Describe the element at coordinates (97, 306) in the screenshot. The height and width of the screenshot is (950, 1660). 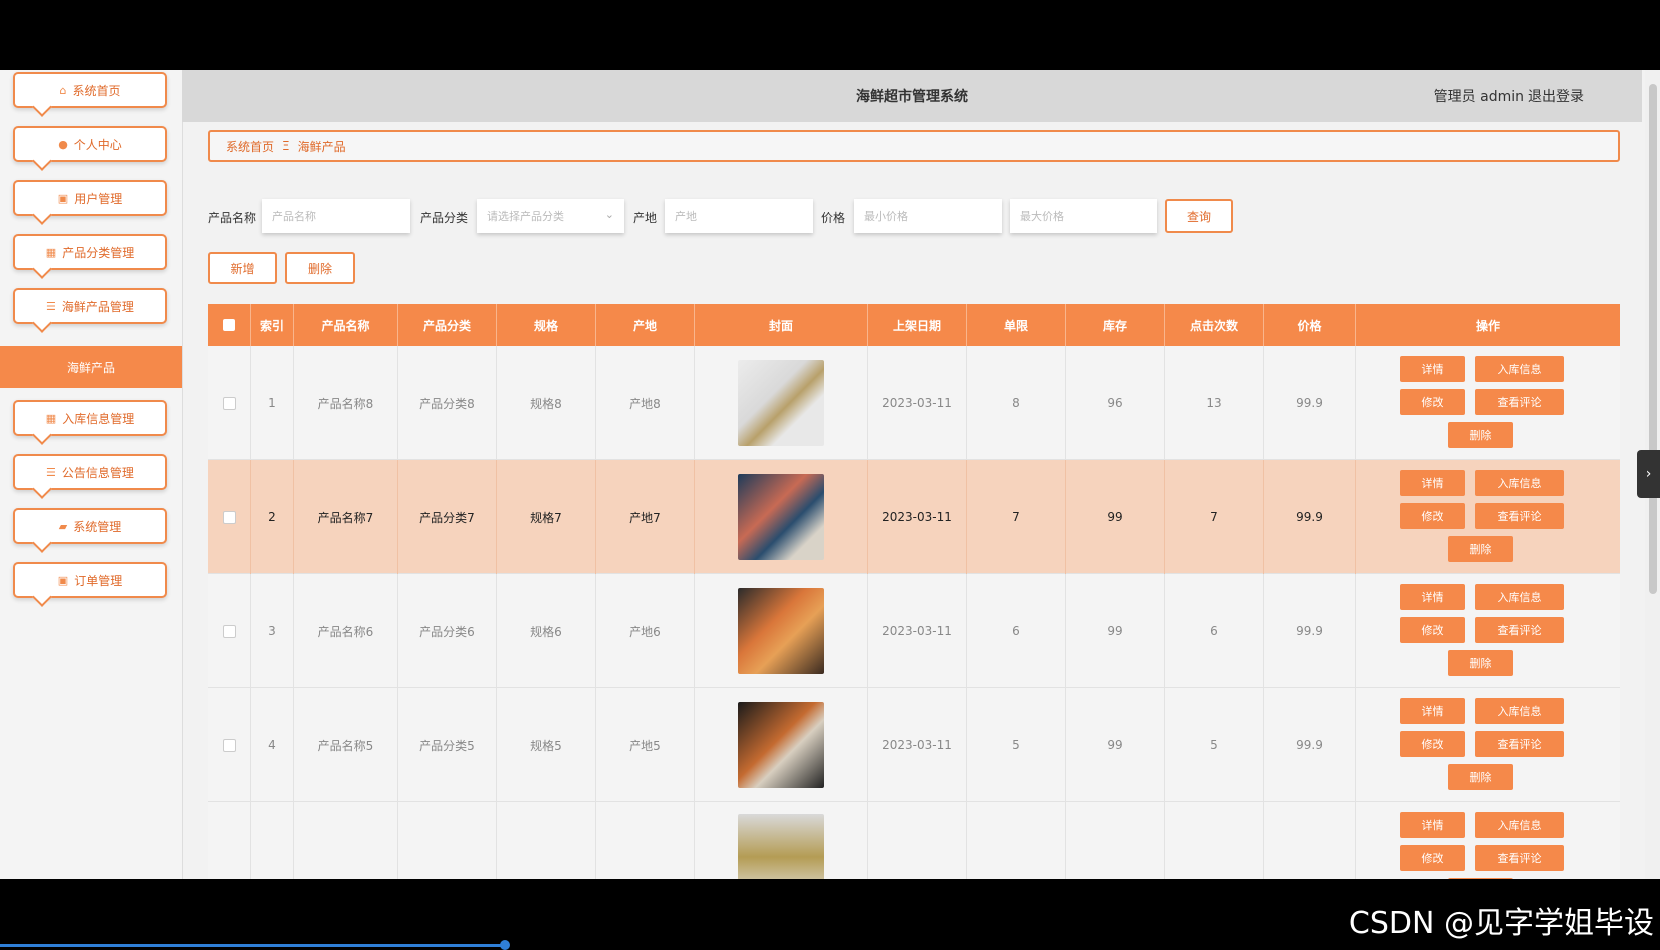
I see `sidebar-item-label: 海鲜产品管理` at that location.